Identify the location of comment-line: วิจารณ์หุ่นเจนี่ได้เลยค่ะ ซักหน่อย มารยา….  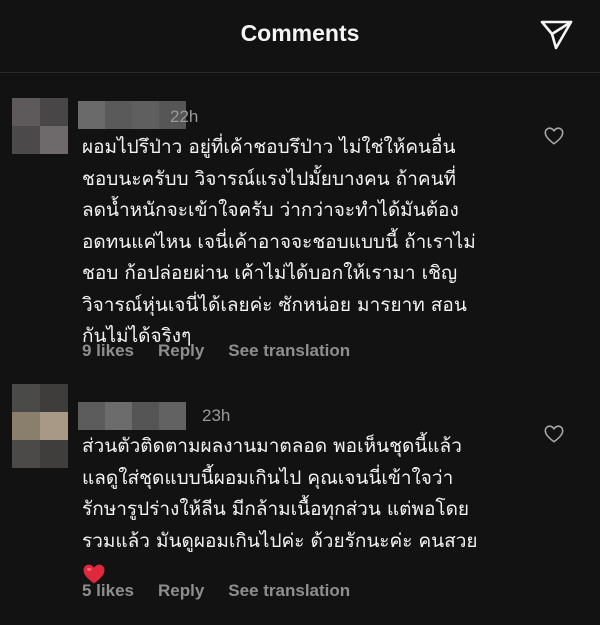
(274, 304).